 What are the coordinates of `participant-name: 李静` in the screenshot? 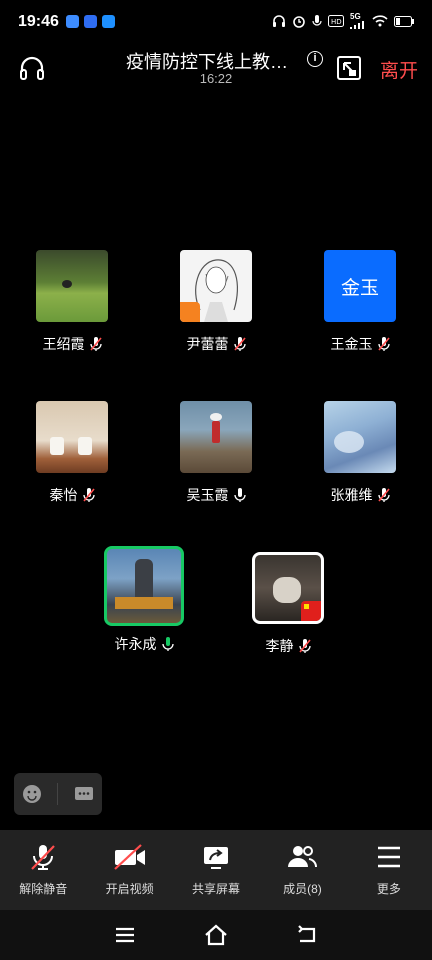 It's located at (279, 646).